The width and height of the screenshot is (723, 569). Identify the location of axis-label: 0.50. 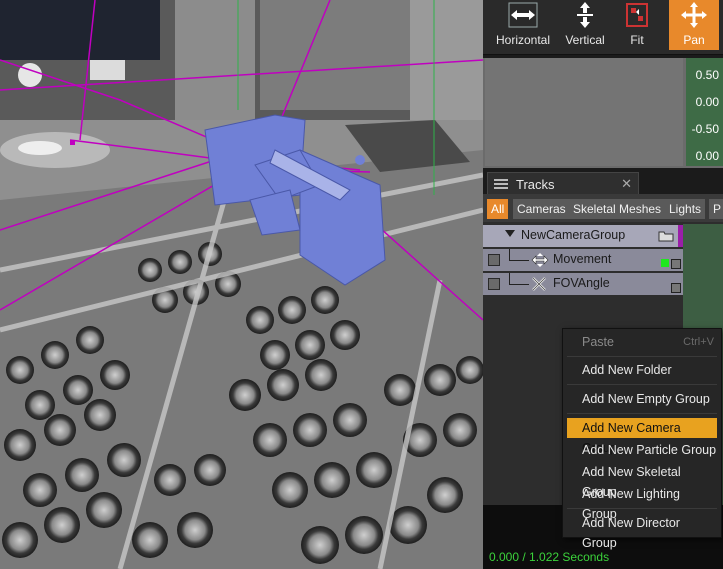
(707, 75).